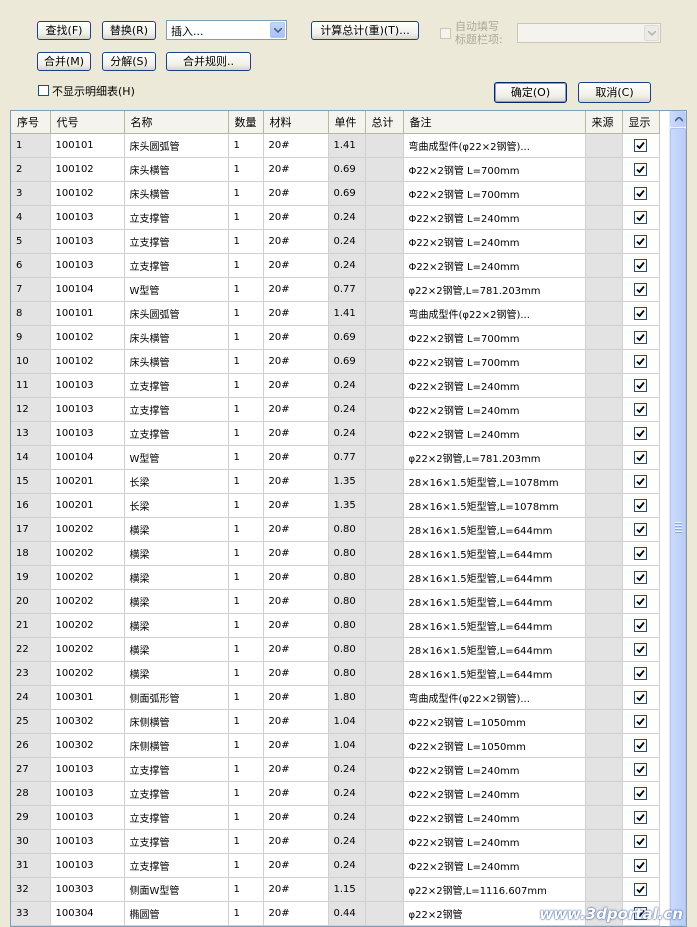  Describe the element at coordinates (335, 409) in the screenshot. I see `table-row: 12 100103 立支撑管 1 20# 0.24 Φ22×2钢管 L=240mm` at that location.